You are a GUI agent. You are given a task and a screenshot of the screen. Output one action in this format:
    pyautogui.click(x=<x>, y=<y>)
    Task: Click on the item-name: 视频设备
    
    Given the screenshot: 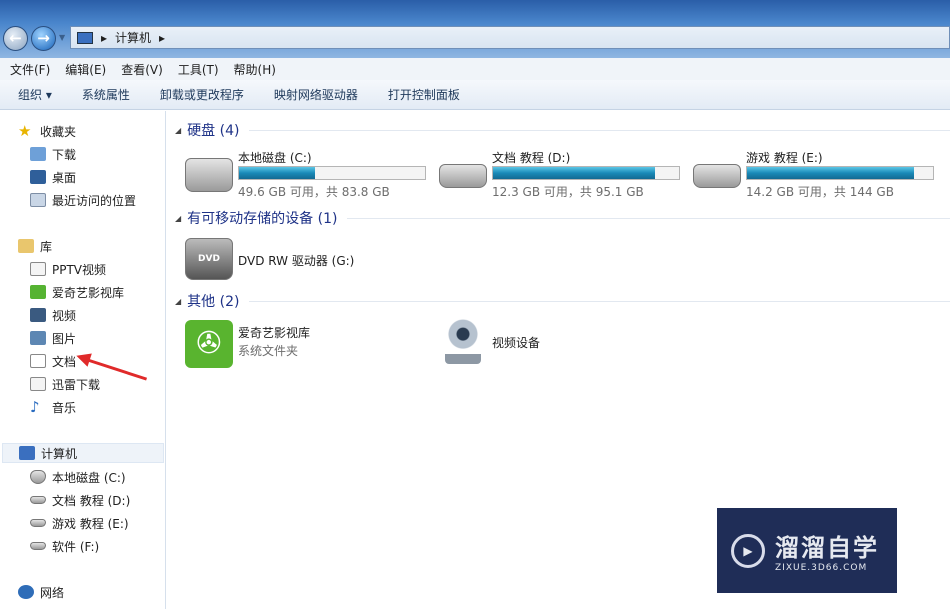 What is the action you would take?
    pyautogui.click(x=516, y=343)
    